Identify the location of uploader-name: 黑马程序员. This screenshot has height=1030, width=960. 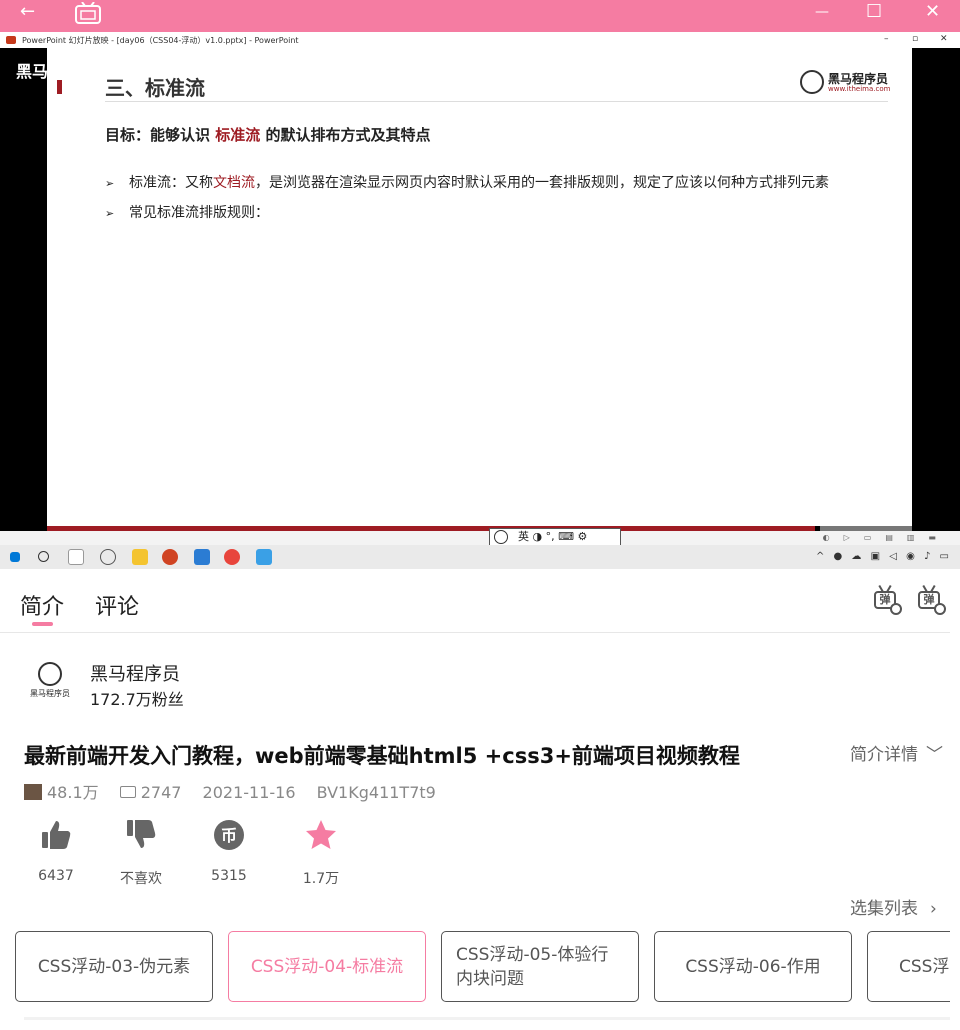
(135, 673).